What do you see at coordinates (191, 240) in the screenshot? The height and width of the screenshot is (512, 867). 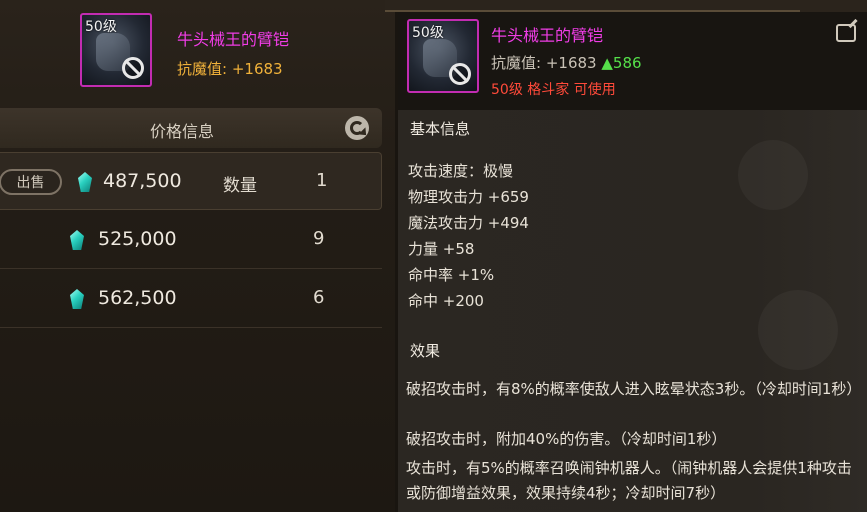 I see `price-row-2: 525,000 9` at bounding box center [191, 240].